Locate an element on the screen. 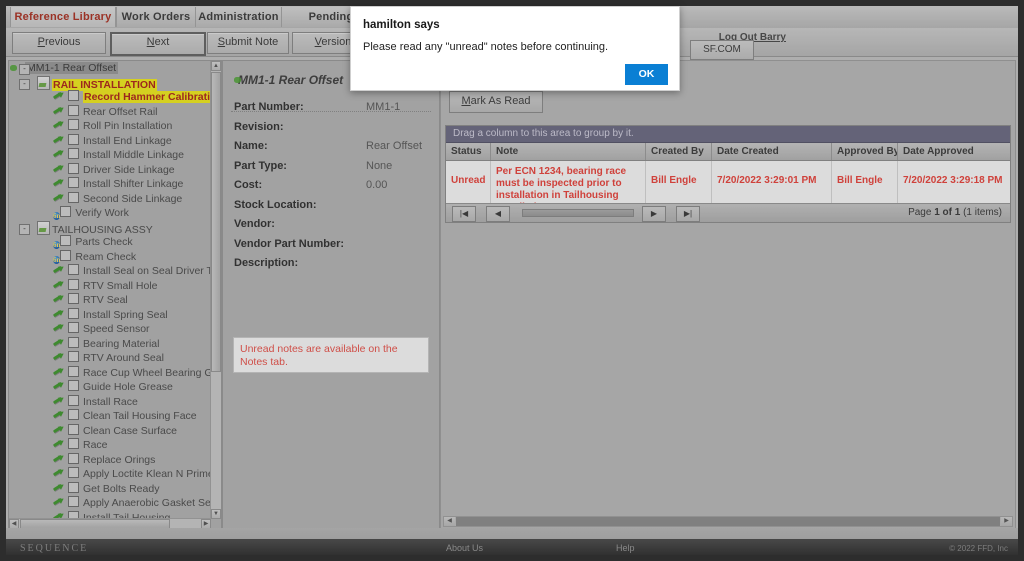 This screenshot has width=1024, height=561. mark-as-read-button: Mark As Read is located at coordinates (496, 102).